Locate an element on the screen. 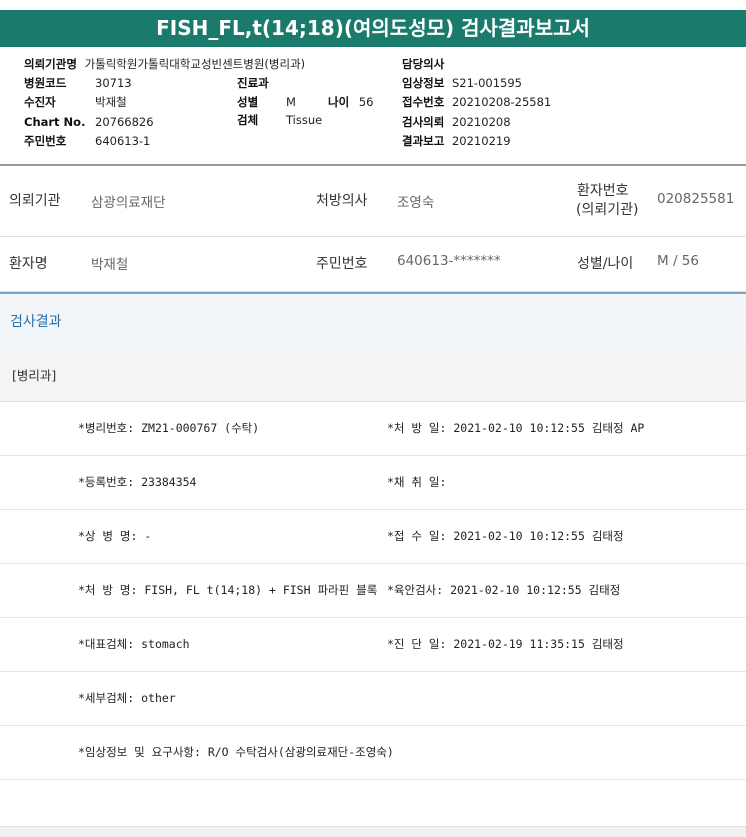 This screenshot has height=837, width=746. department-row: [병리과] is located at coordinates (373, 374).